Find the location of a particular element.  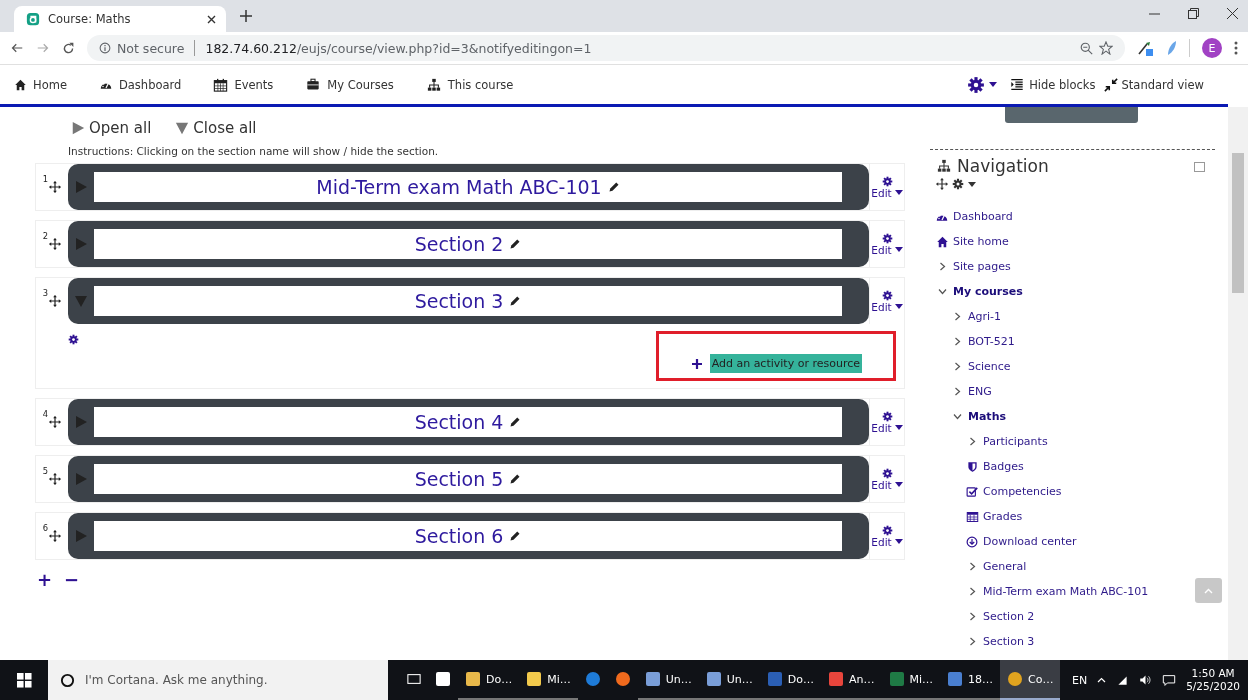

wifi-icon is located at coordinates (1123, 680).